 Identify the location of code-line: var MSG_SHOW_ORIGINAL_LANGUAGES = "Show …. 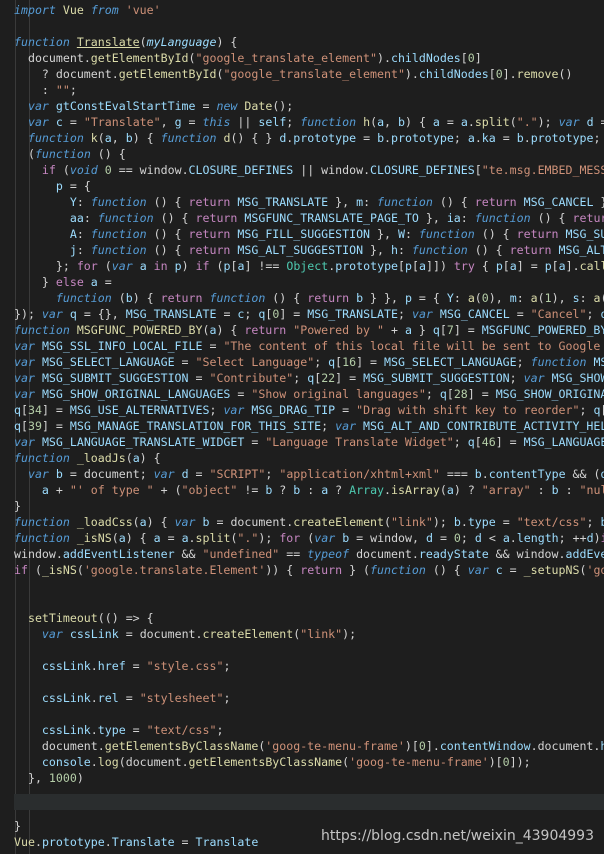
(309, 394).